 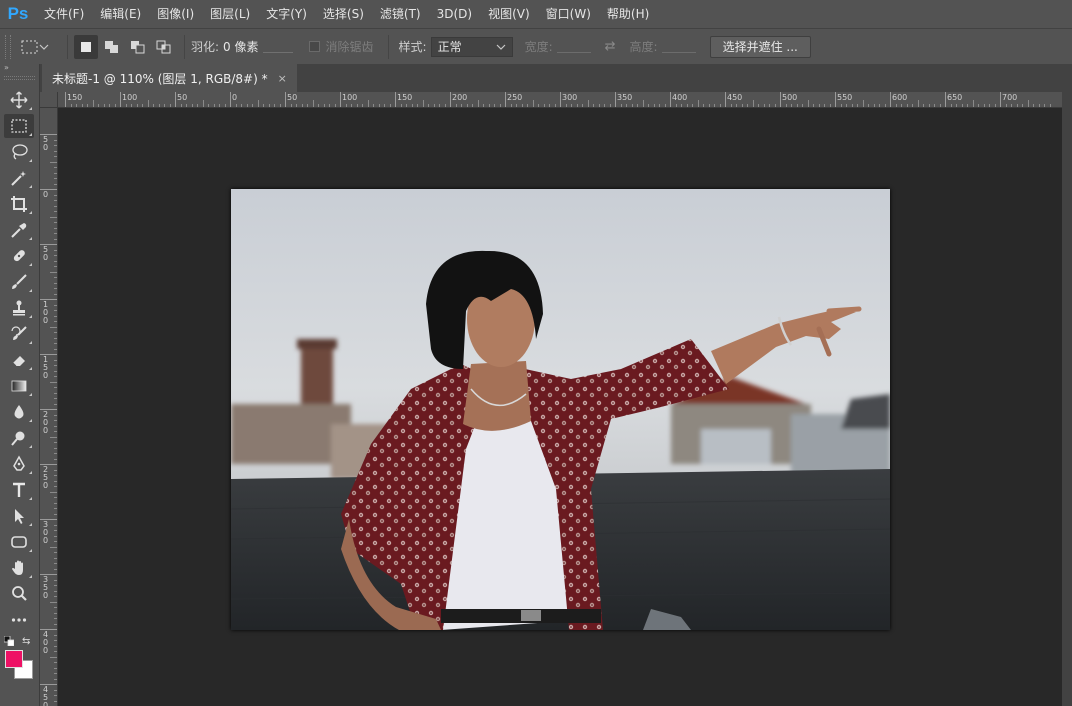 I want to click on menu-file: 文件(F), so click(x=64, y=14).